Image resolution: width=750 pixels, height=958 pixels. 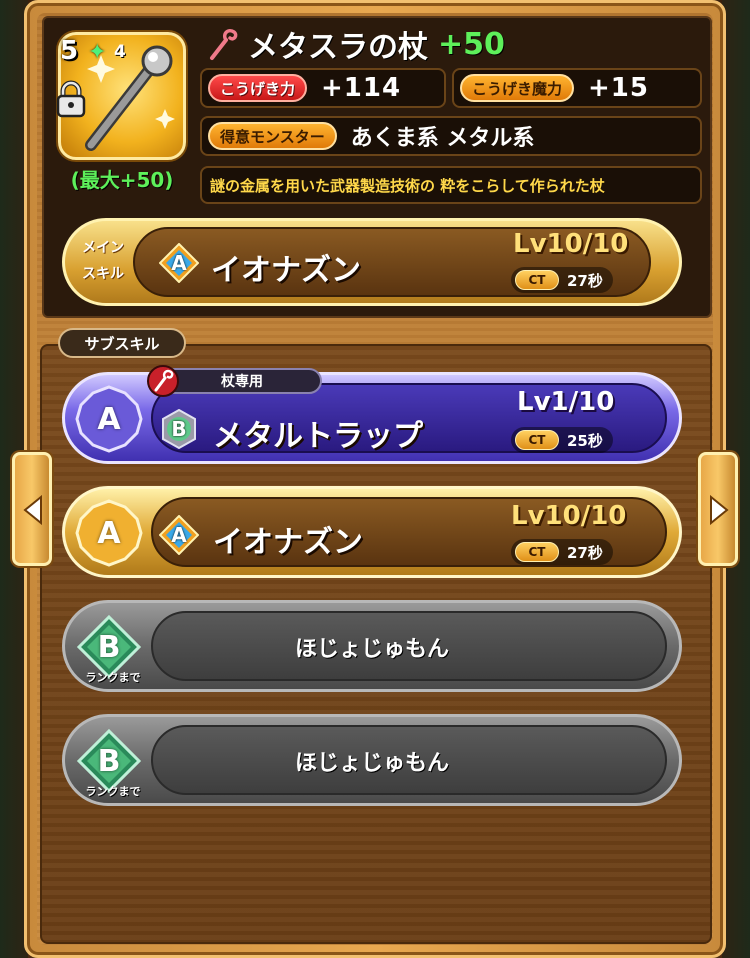 What do you see at coordinates (318, 436) in the screenshot?
I see `sub-skill-1-name: メタルトラップ` at bounding box center [318, 436].